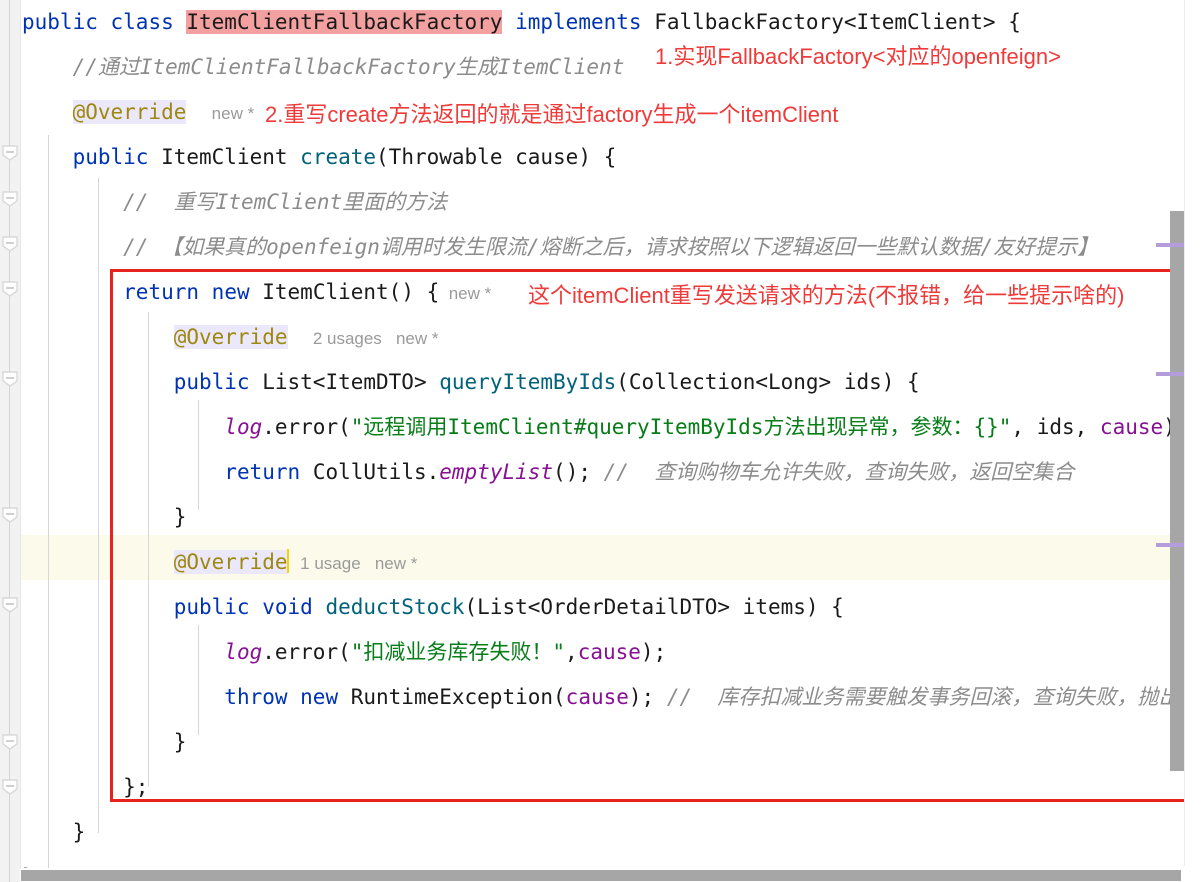 Image resolution: width=1201 pixels, height=882 pixels. What do you see at coordinates (837, 22) in the screenshot?
I see `code-token: FallbackFactory<ItemClient> {` at bounding box center [837, 22].